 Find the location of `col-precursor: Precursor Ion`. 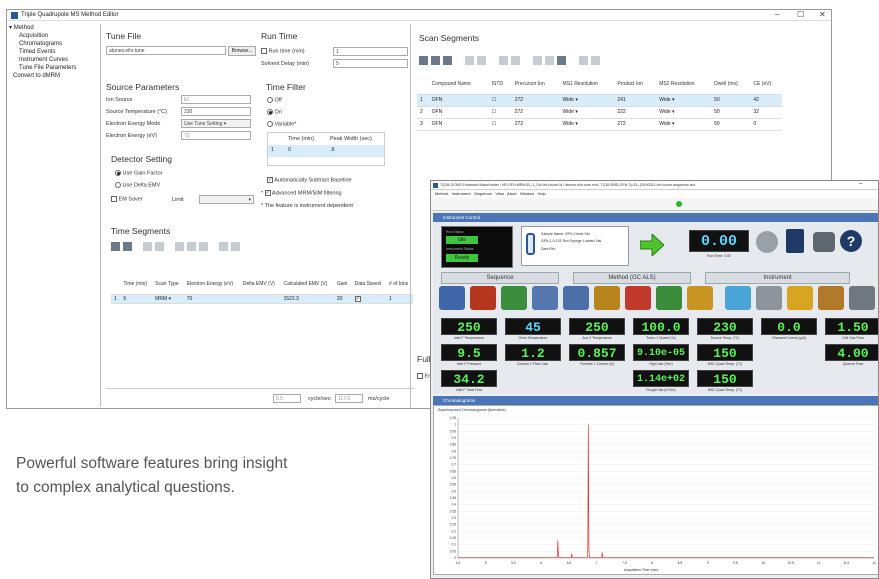

col-precursor: Precursor Ion is located at coordinates (535, 84).